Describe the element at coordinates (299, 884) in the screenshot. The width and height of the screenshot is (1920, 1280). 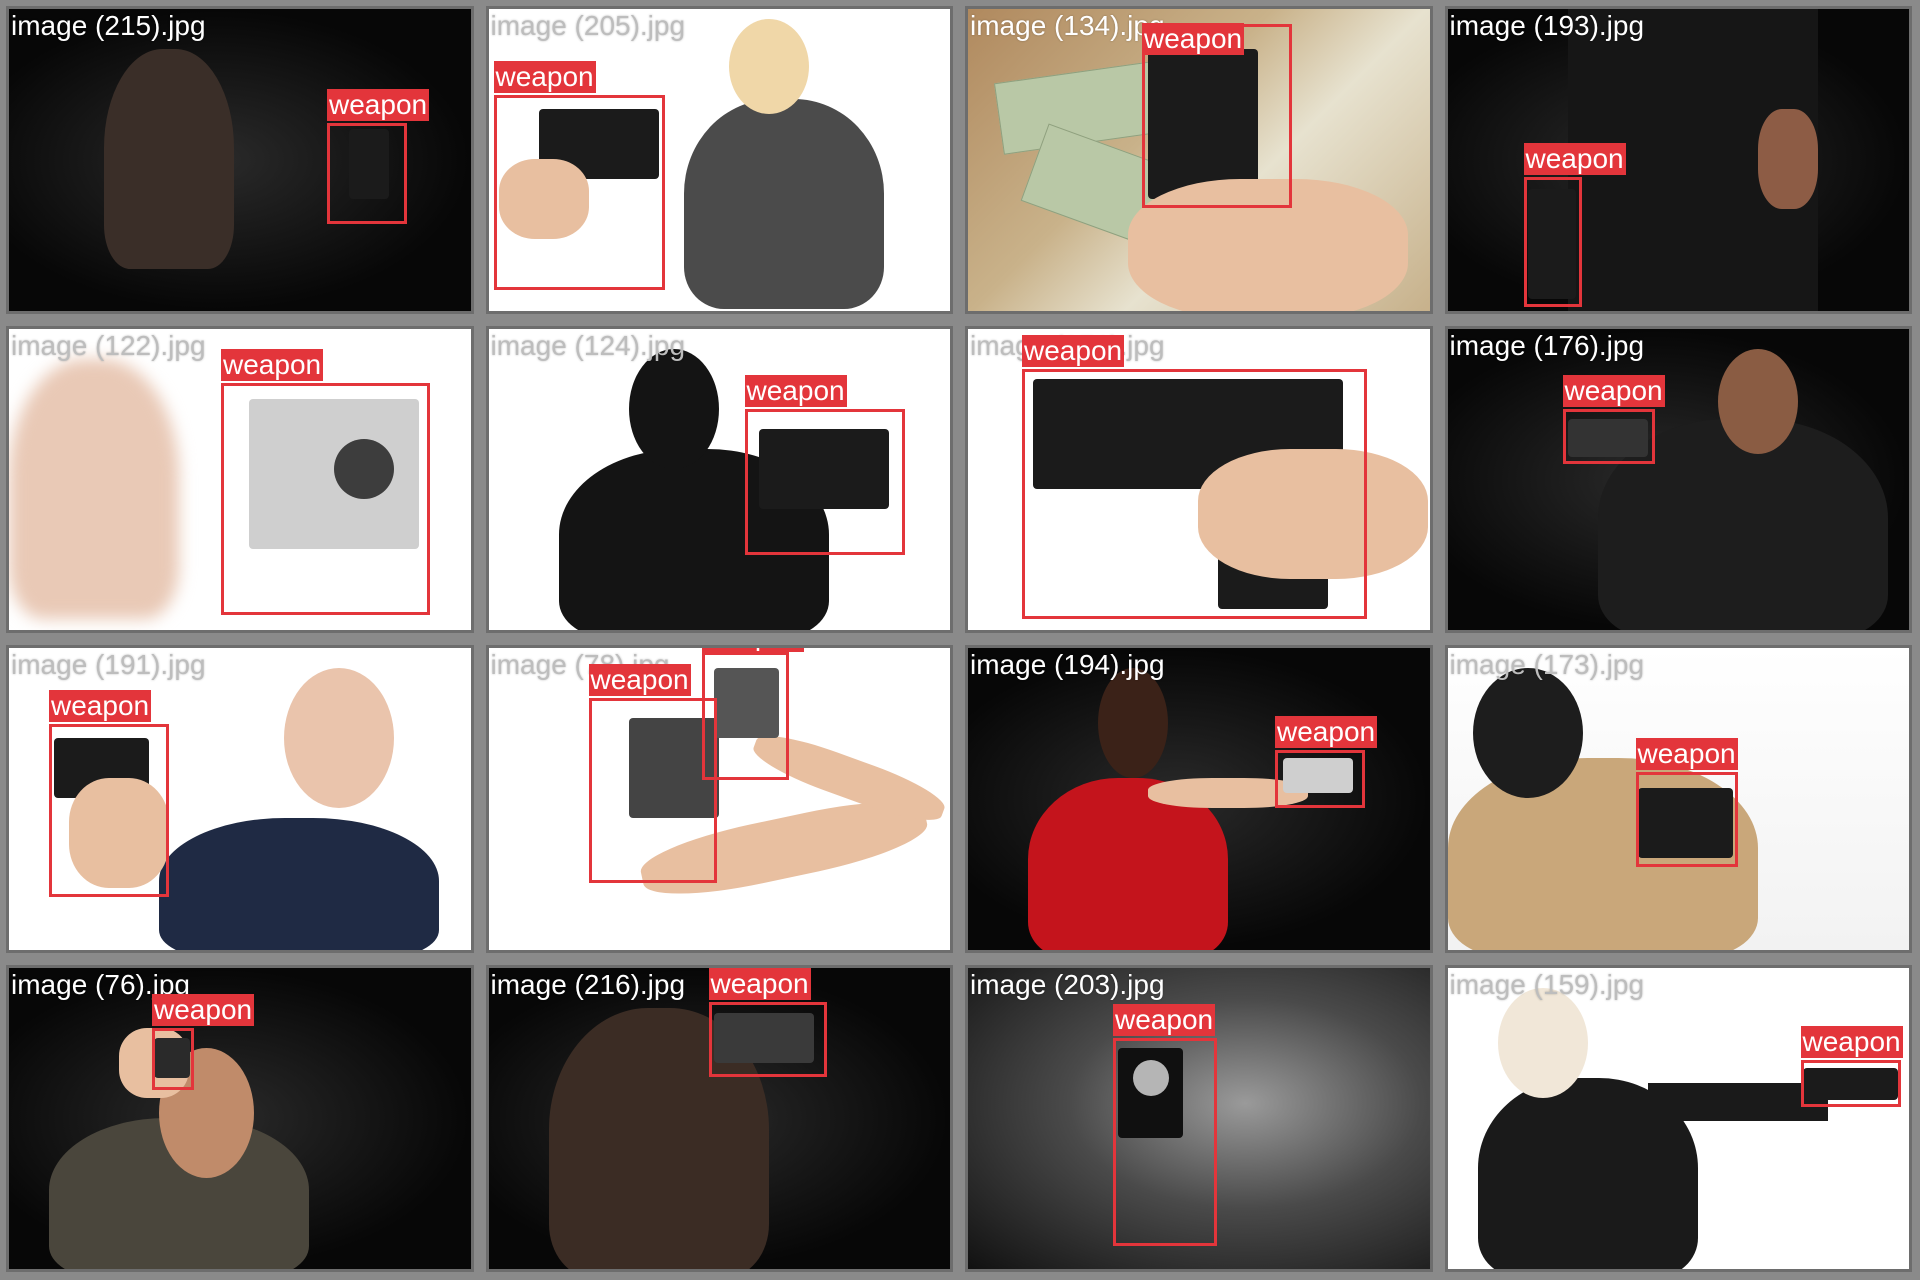
I see `suit-body` at that location.